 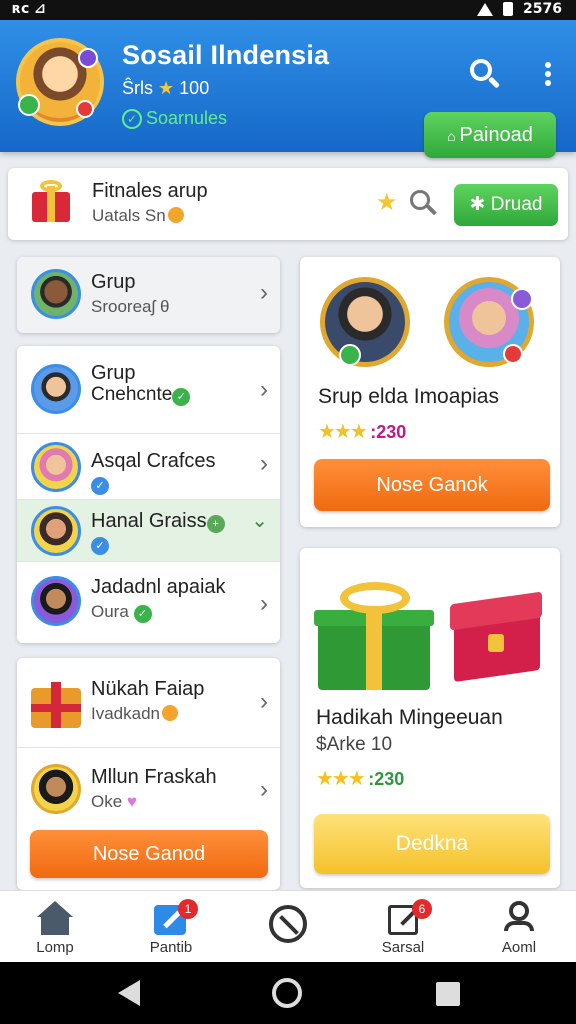 I want to click on home-circle-icon, so click(x=287, y=993).